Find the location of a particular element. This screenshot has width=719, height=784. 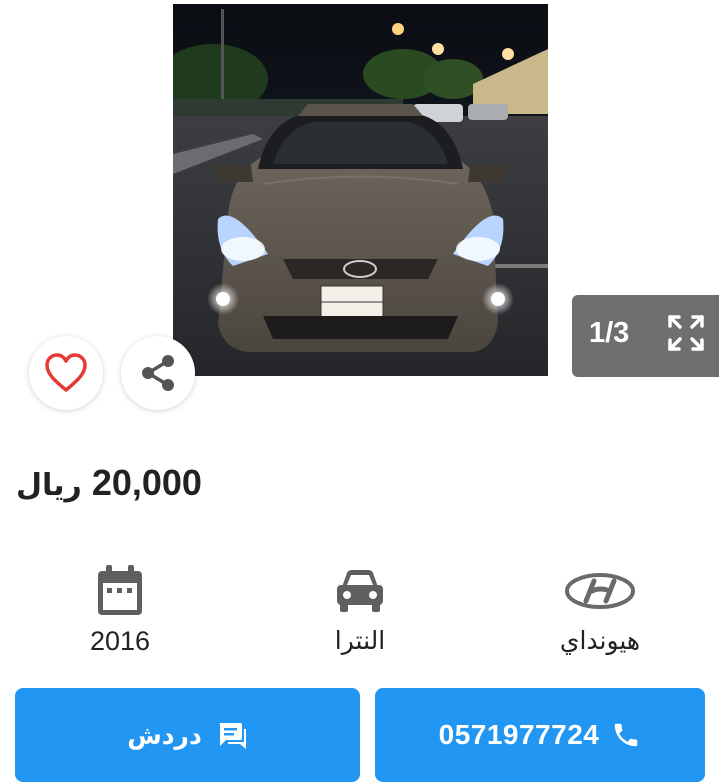

calendar-icon is located at coordinates (120, 591).